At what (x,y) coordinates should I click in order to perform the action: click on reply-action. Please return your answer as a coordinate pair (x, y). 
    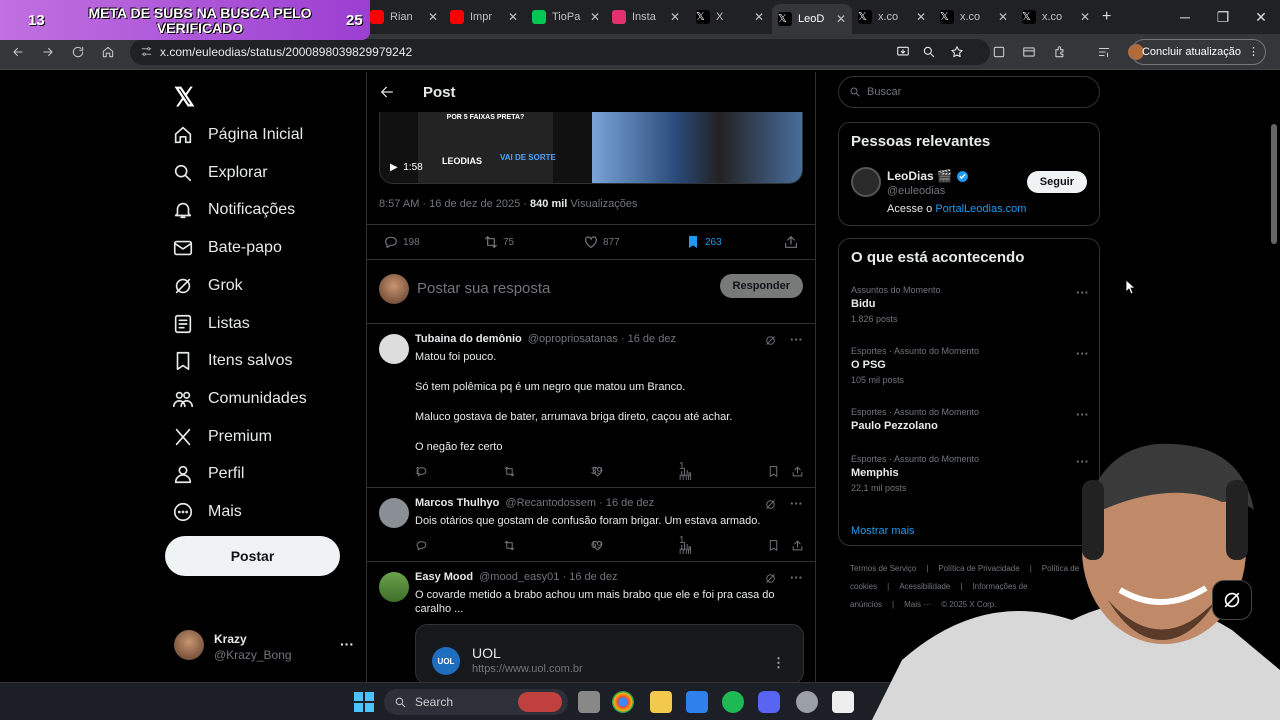
    Looking at the image, I should click on (421, 545).